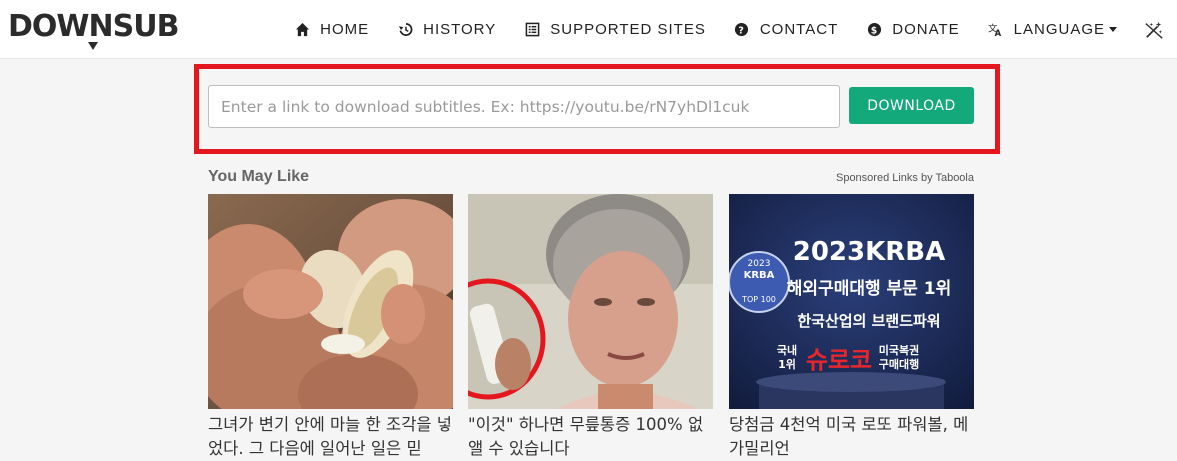  Describe the element at coordinates (590, 301) in the screenshot. I see `card-2-image` at that location.